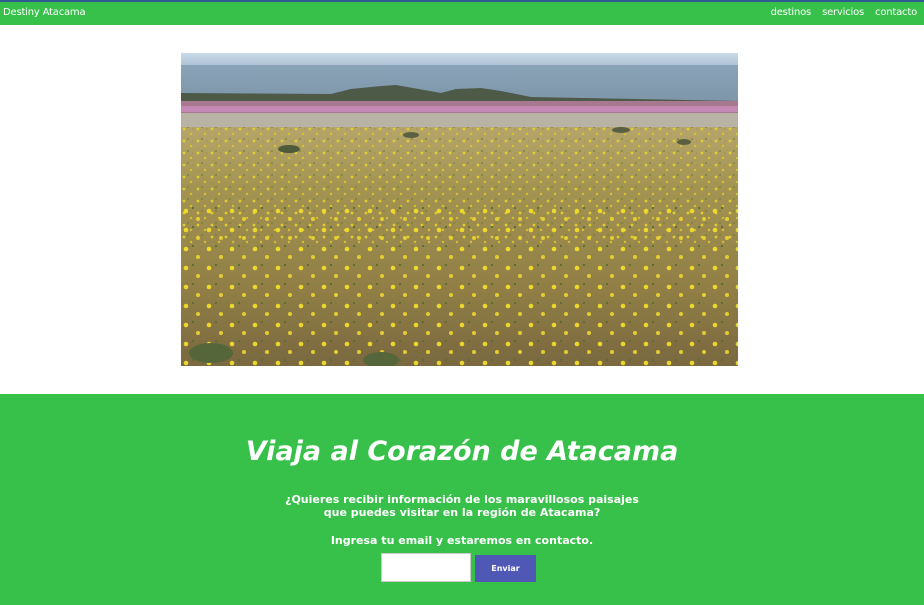 The width and height of the screenshot is (924, 605). Describe the element at coordinates (462, 451) in the screenshot. I see `section-title: Viaja al Corazón de Atacama` at that location.